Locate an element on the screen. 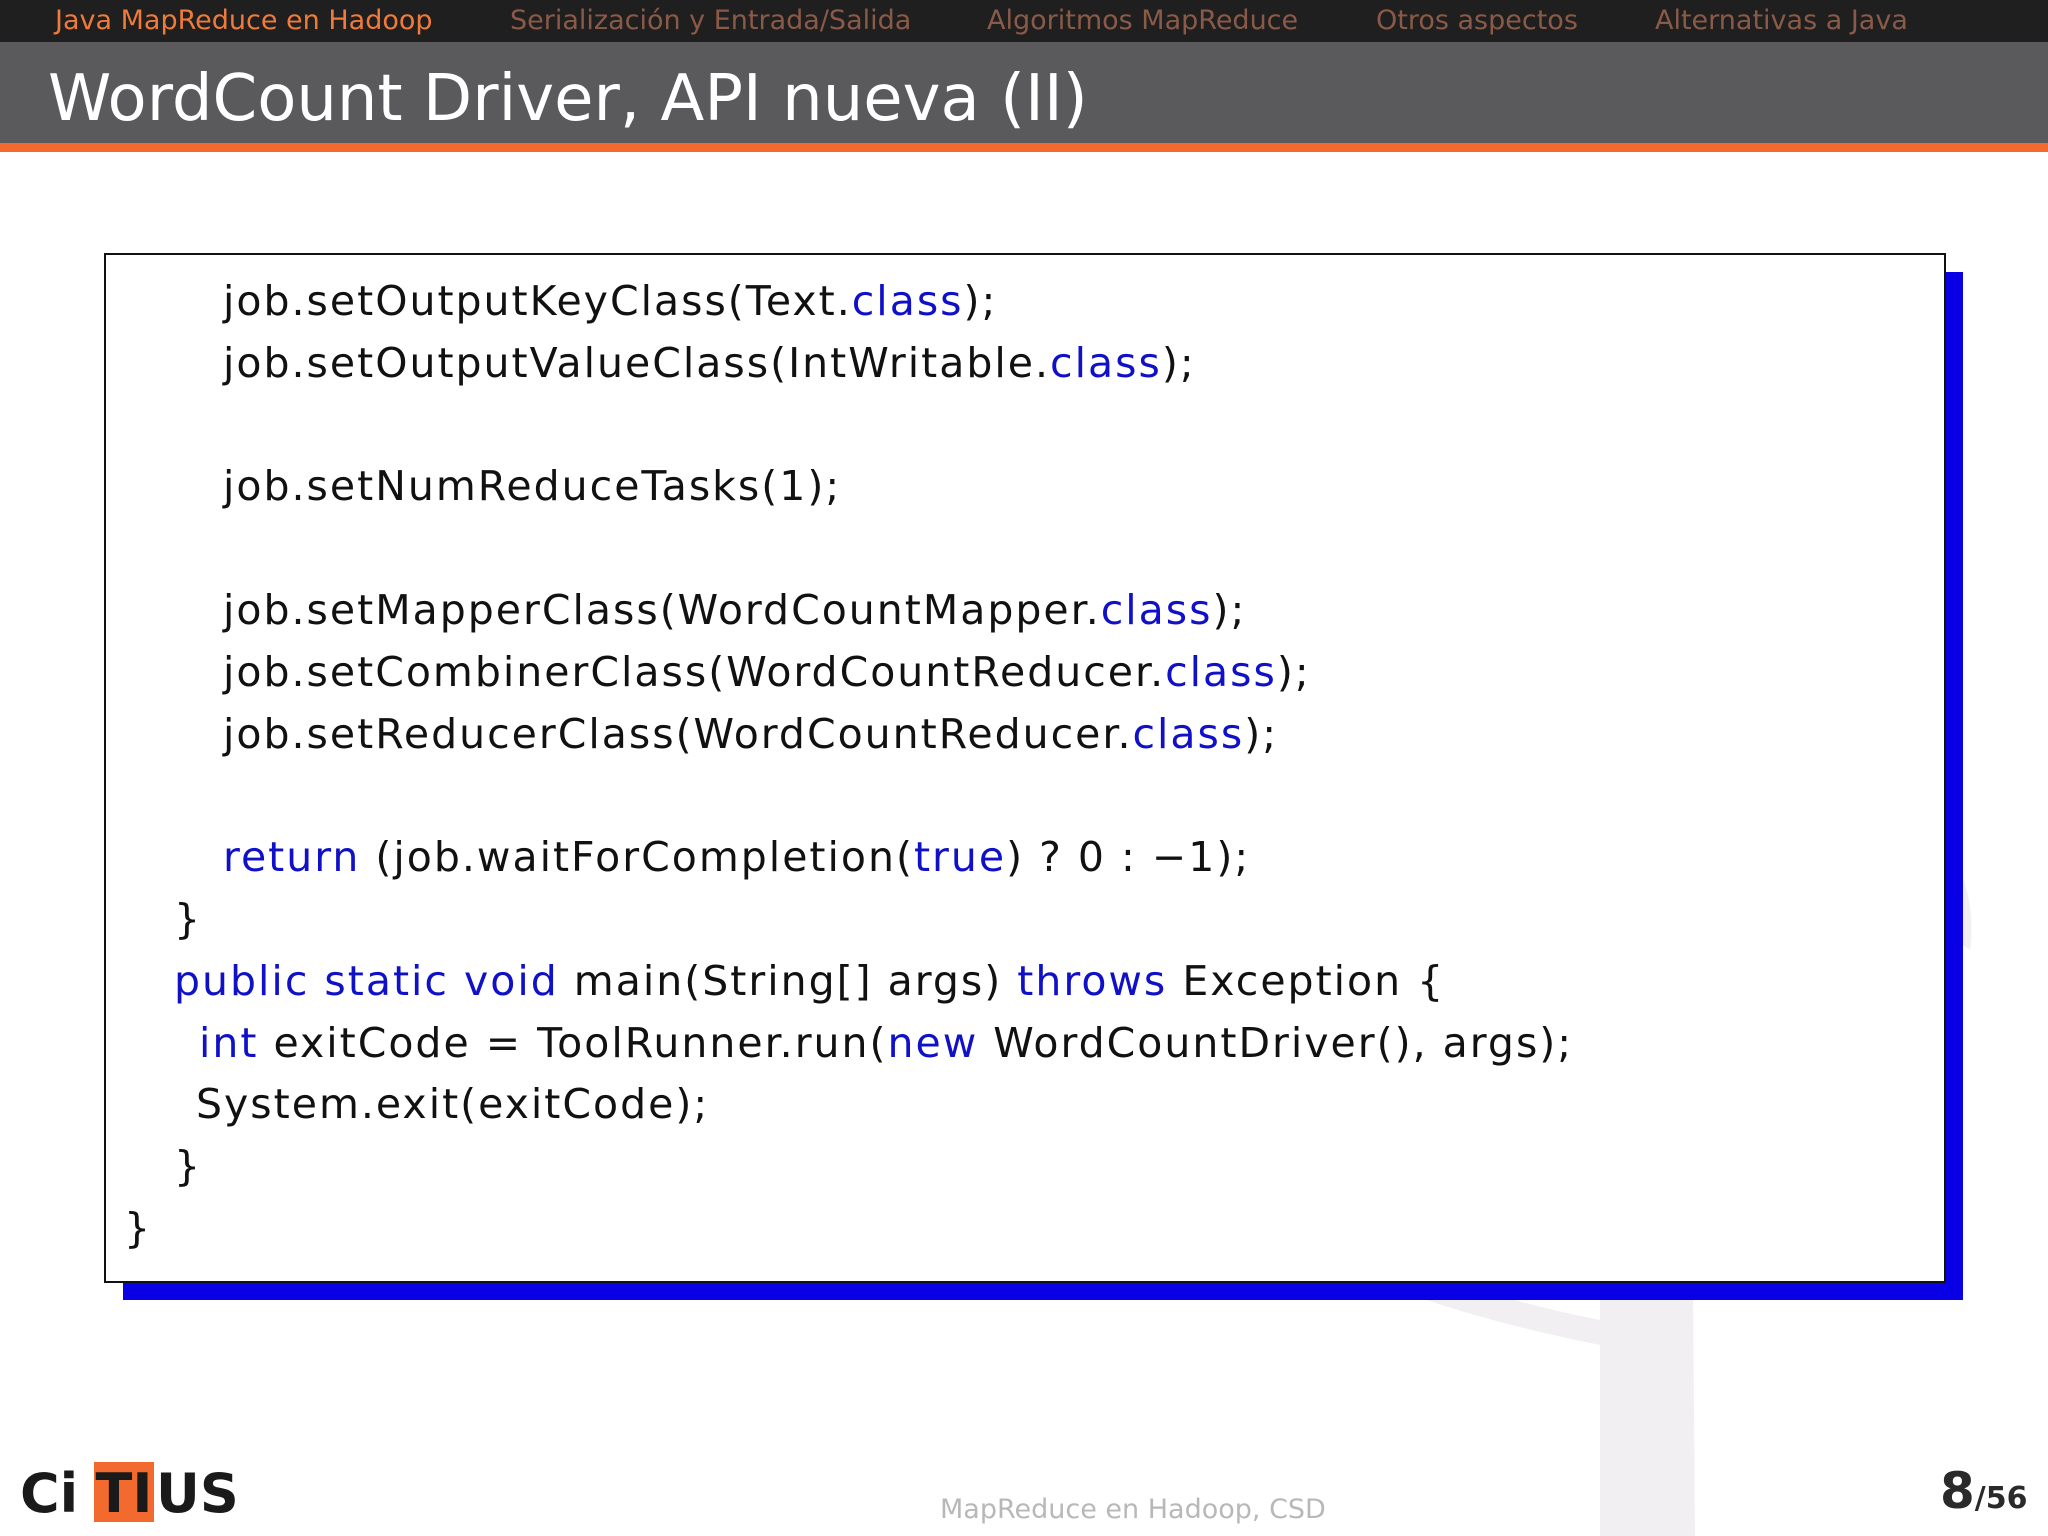  nav-item-algoritmos: Algoritmos MapReduce is located at coordinates (1142, 20).